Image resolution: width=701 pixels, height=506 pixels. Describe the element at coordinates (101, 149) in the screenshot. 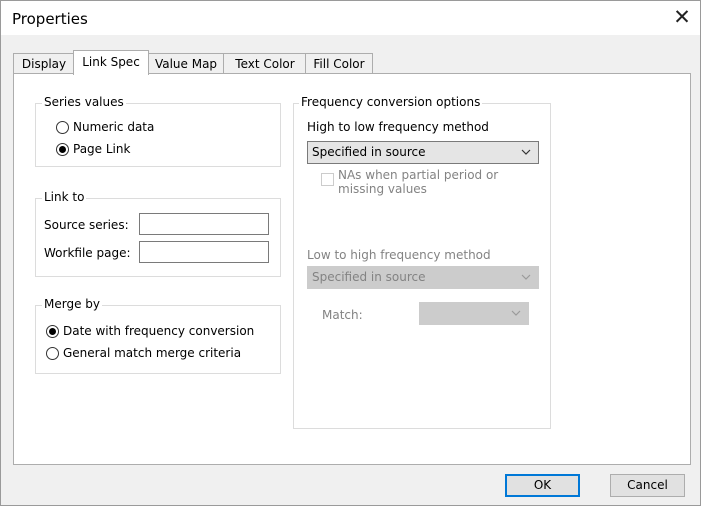

I see `page-link-label: Page Link` at that location.